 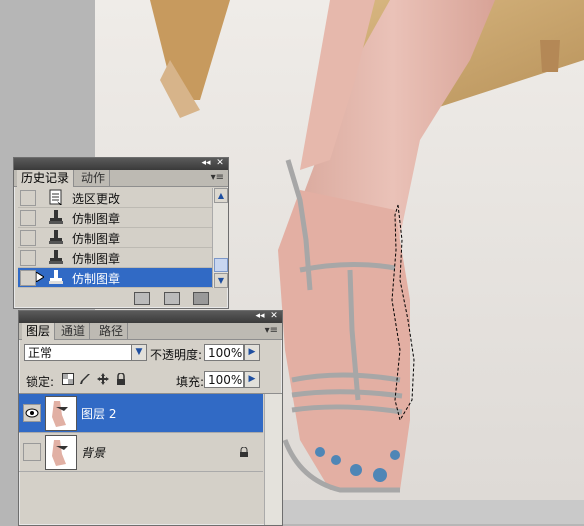 What do you see at coordinates (40, 382) in the screenshot?
I see `lock-label: 锁定:` at bounding box center [40, 382].